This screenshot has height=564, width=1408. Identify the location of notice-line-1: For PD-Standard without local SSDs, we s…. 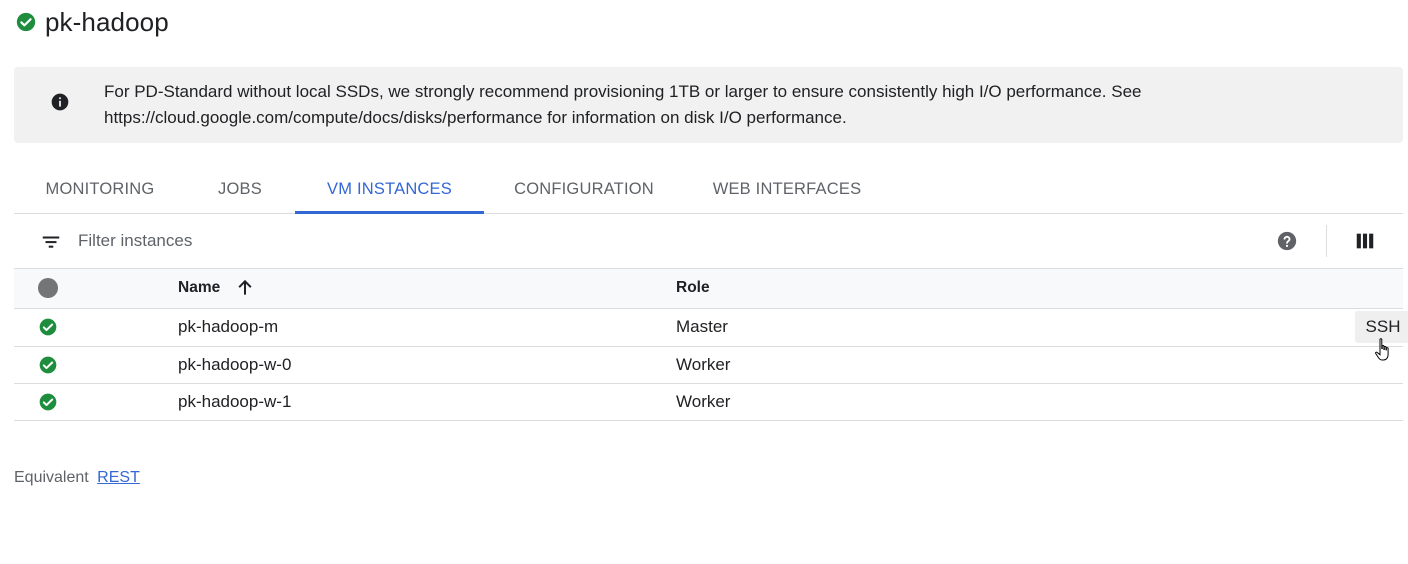
(623, 91).